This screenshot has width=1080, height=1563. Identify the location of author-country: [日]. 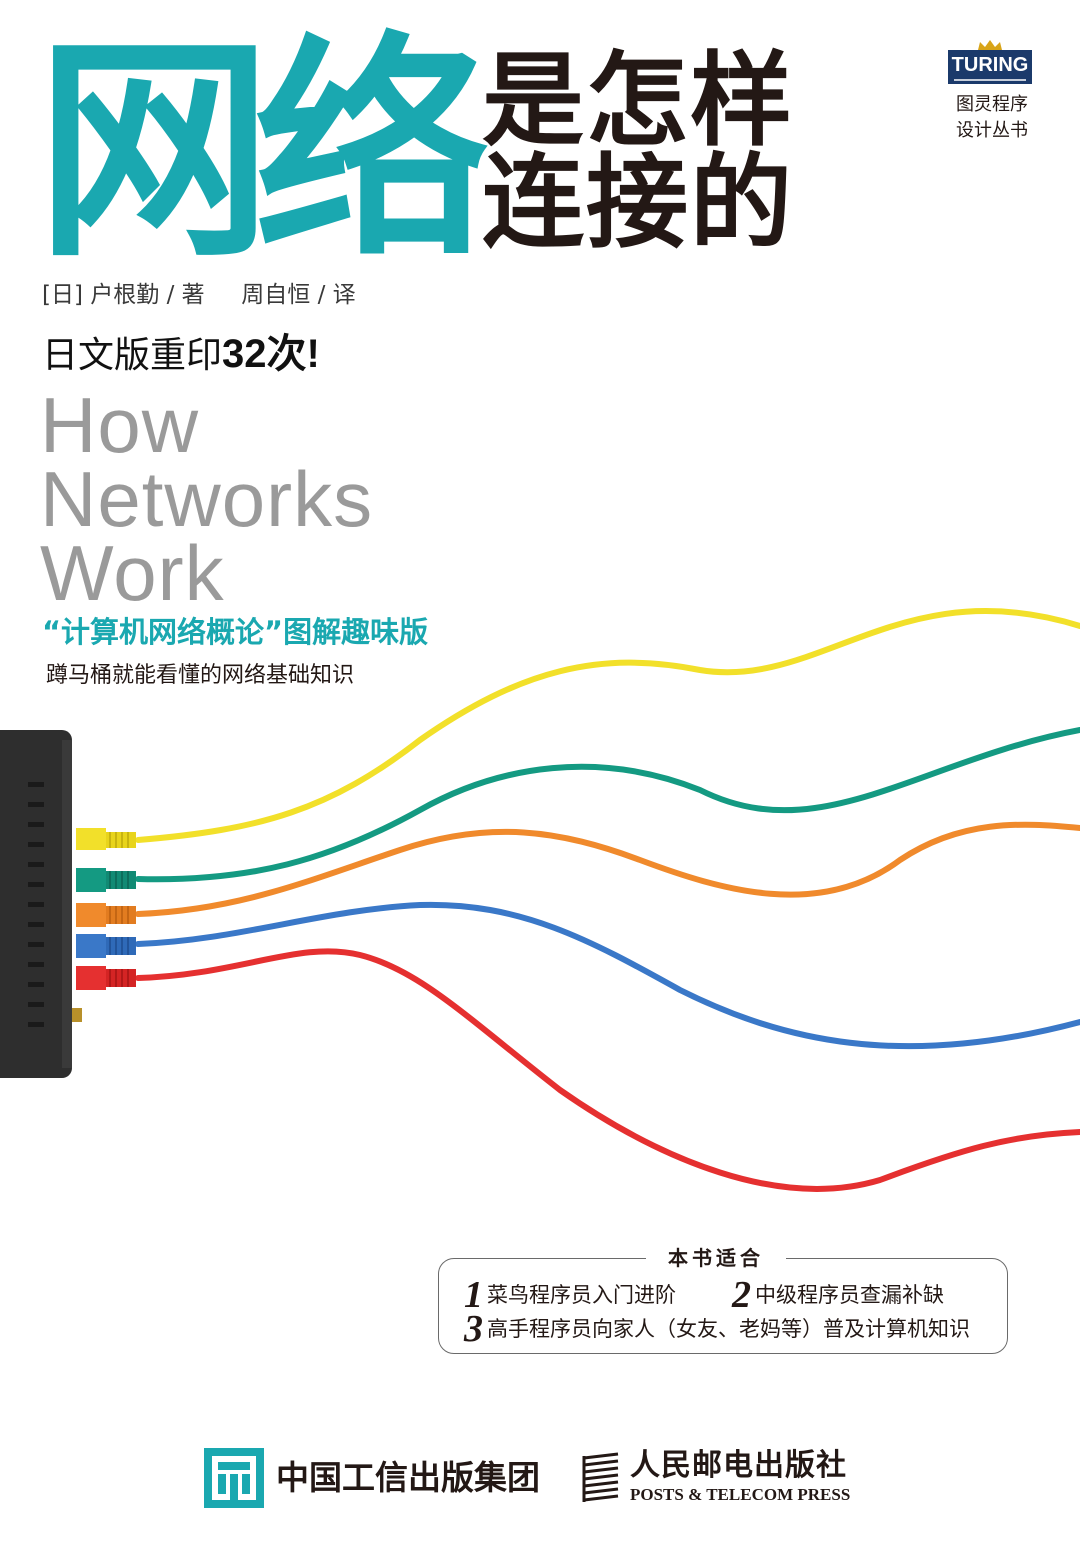
(62, 295).